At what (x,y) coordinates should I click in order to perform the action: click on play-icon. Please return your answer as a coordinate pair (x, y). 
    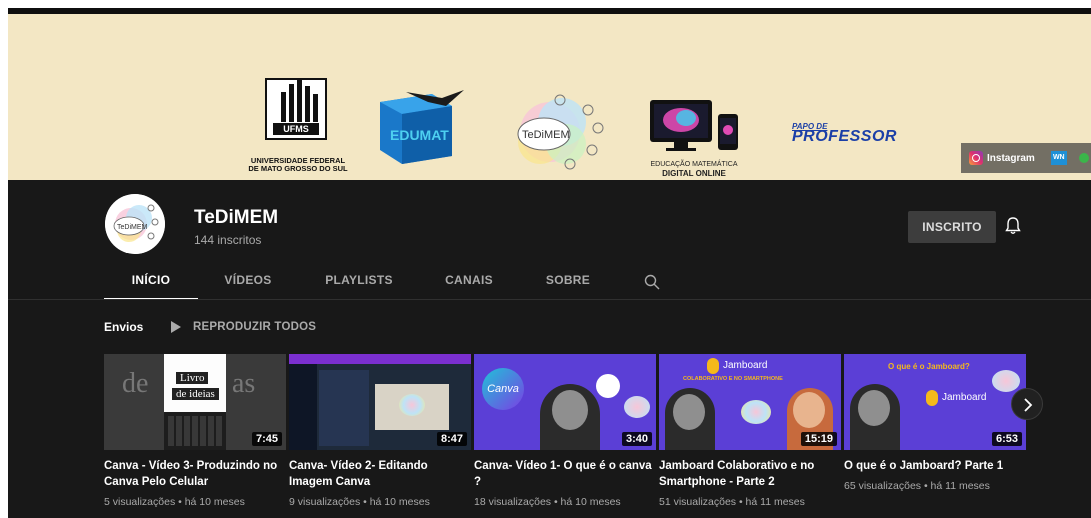
    Looking at the image, I should click on (176, 327).